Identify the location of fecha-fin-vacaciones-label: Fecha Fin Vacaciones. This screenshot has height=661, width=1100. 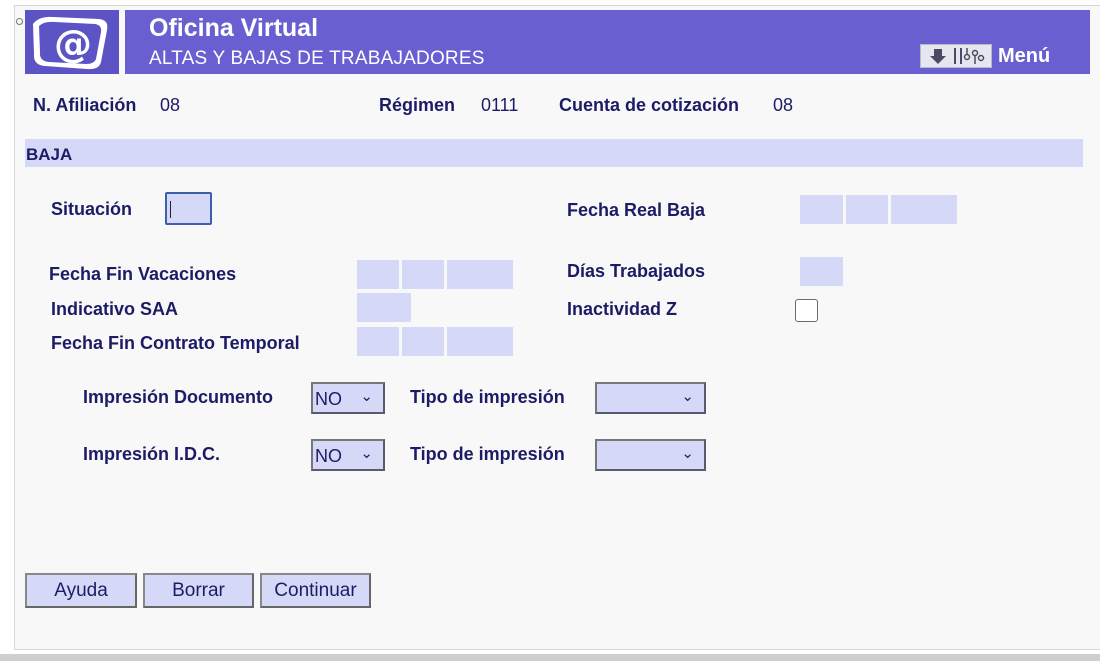
(143, 274).